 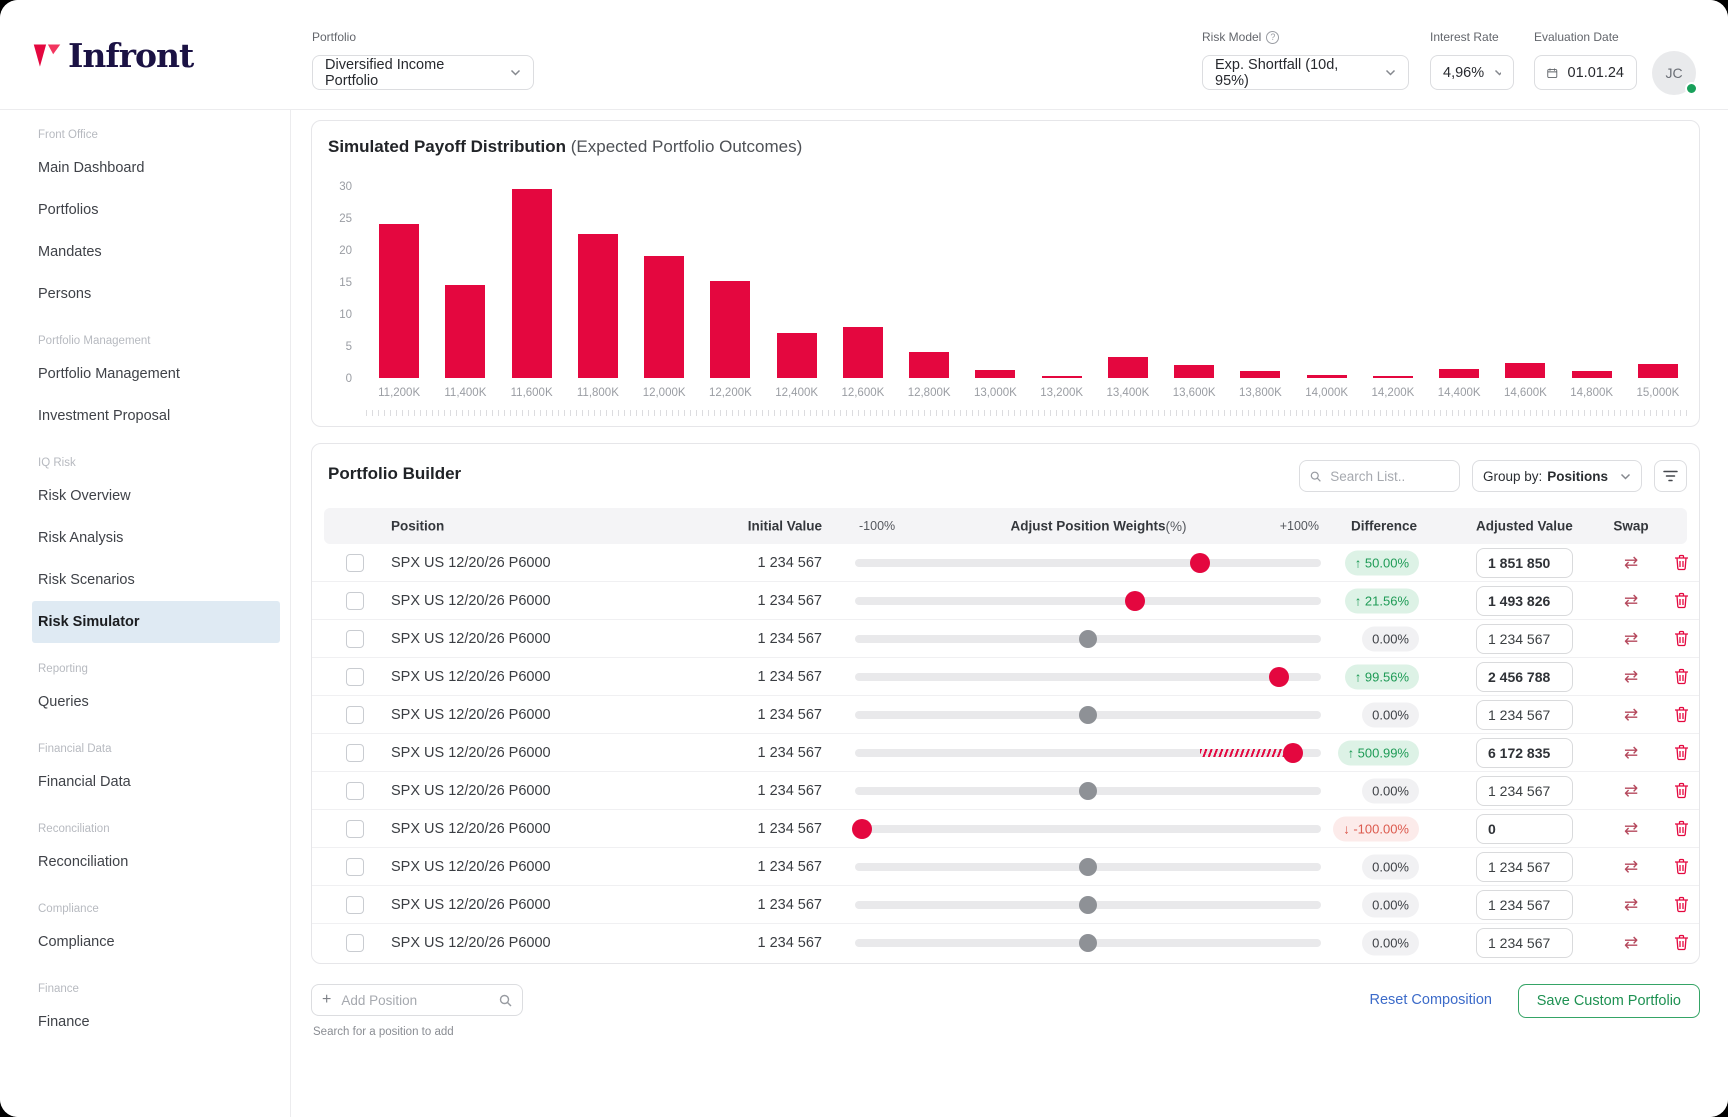 I want to click on reset-composition-link: Reset Composition, so click(x=1431, y=1000).